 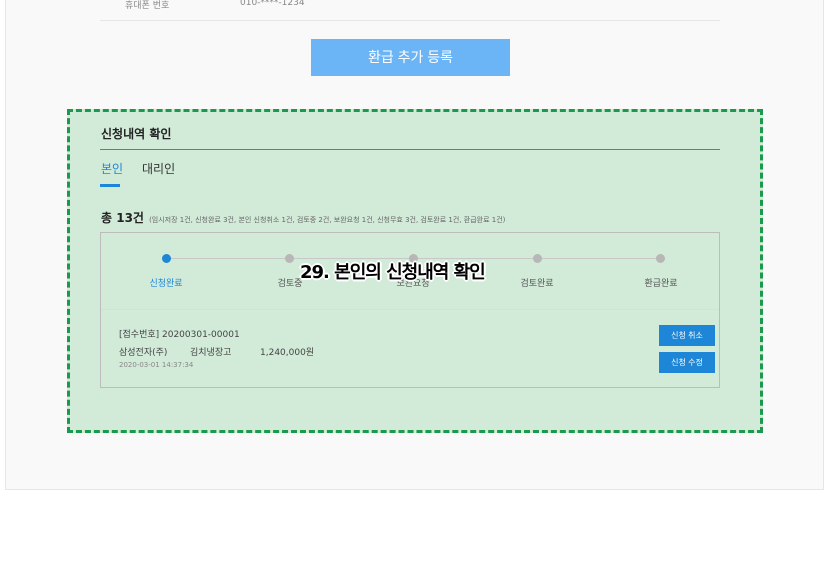 What do you see at coordinates (687, 362) in the screenshot?
I see `edit-application-button: 신청 수정` at bounding box center [687, 362].